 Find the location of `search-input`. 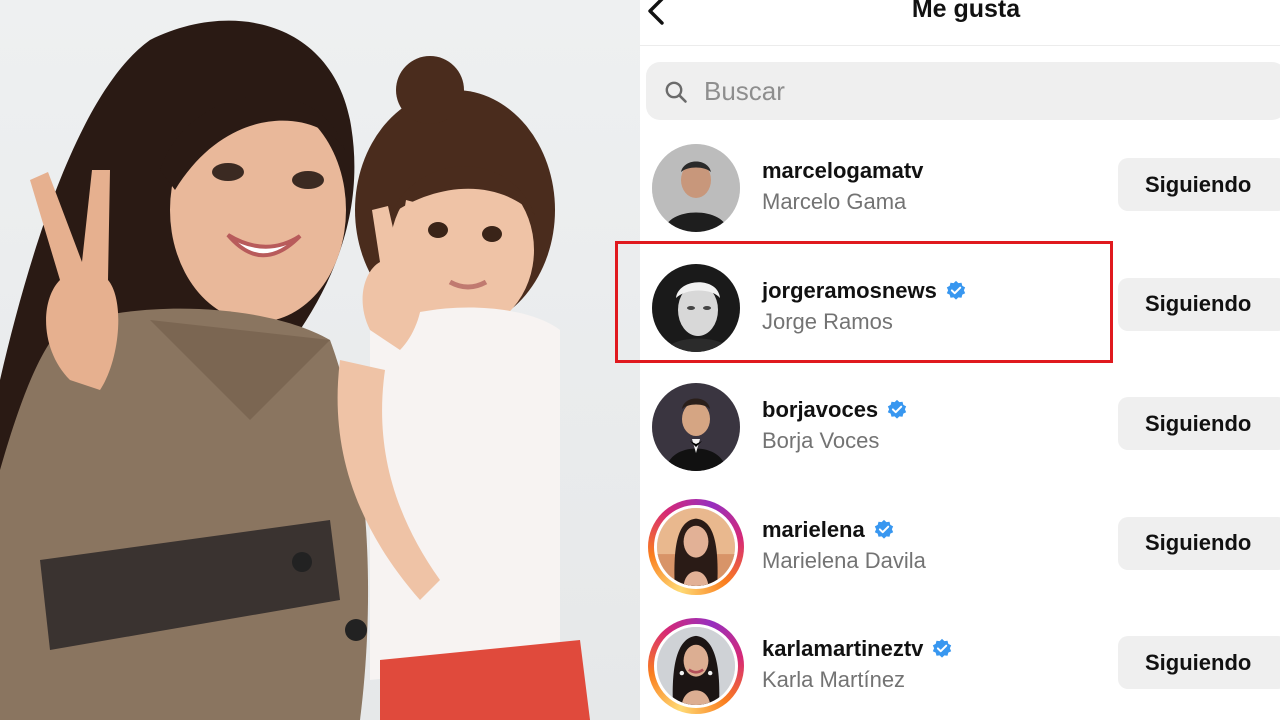

search-input is located at coordinates (954, 91).